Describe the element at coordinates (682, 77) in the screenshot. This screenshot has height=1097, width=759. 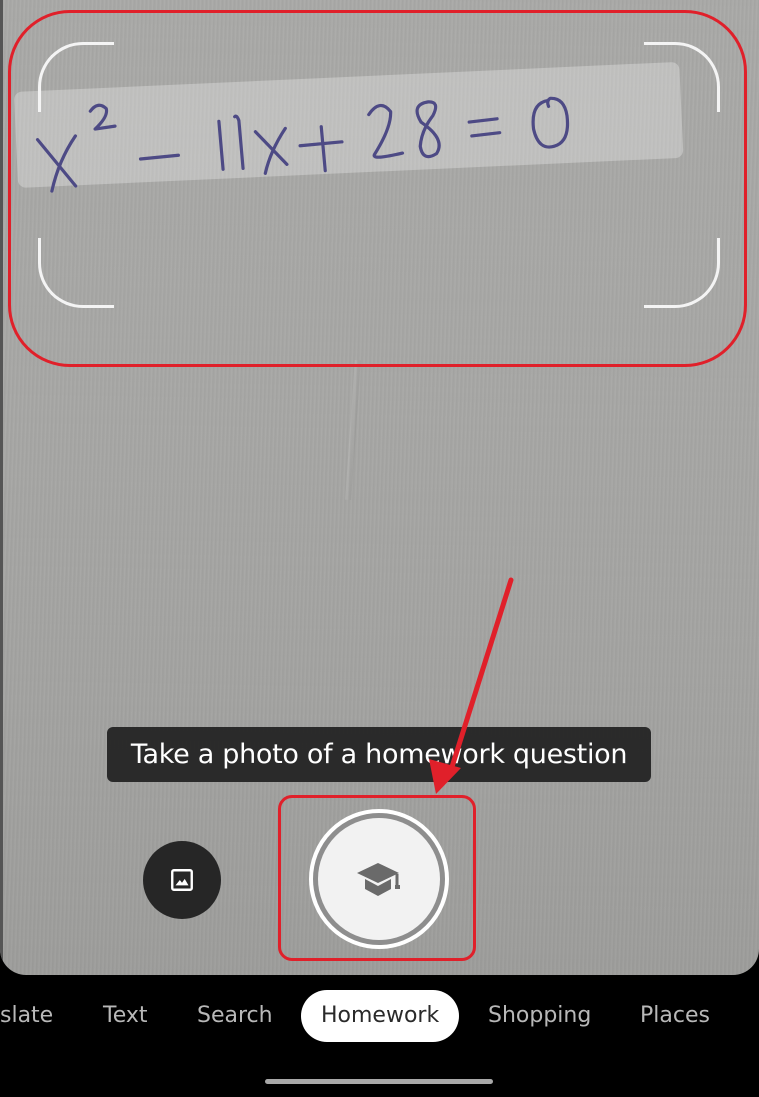
I see `viewfinder-corner-top-right` at that location.